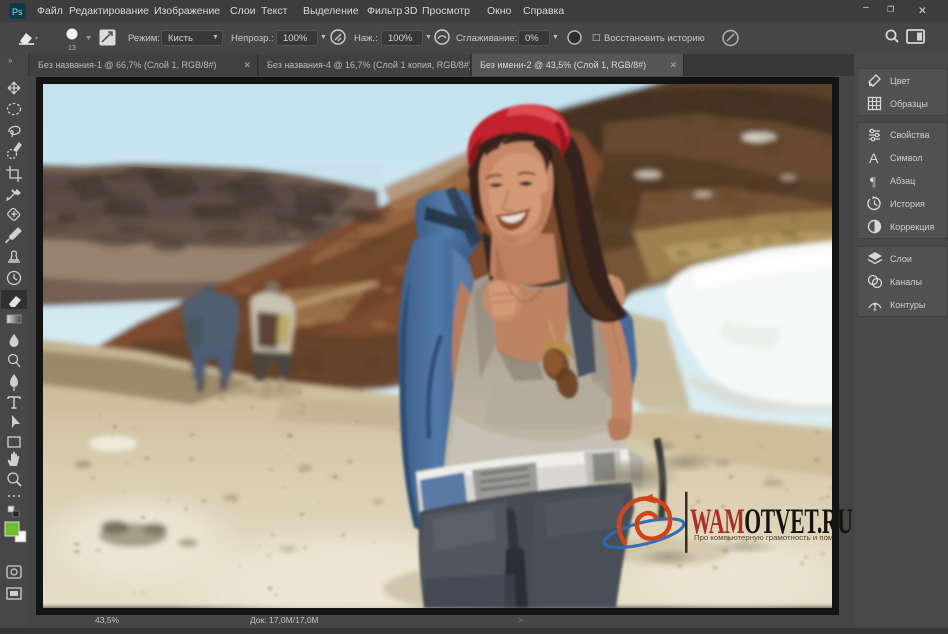 This screenshot has width=948, height=634. Describe the element at coordinates (874, 157) in the screenshot. I see `svg-text: A` at that location.